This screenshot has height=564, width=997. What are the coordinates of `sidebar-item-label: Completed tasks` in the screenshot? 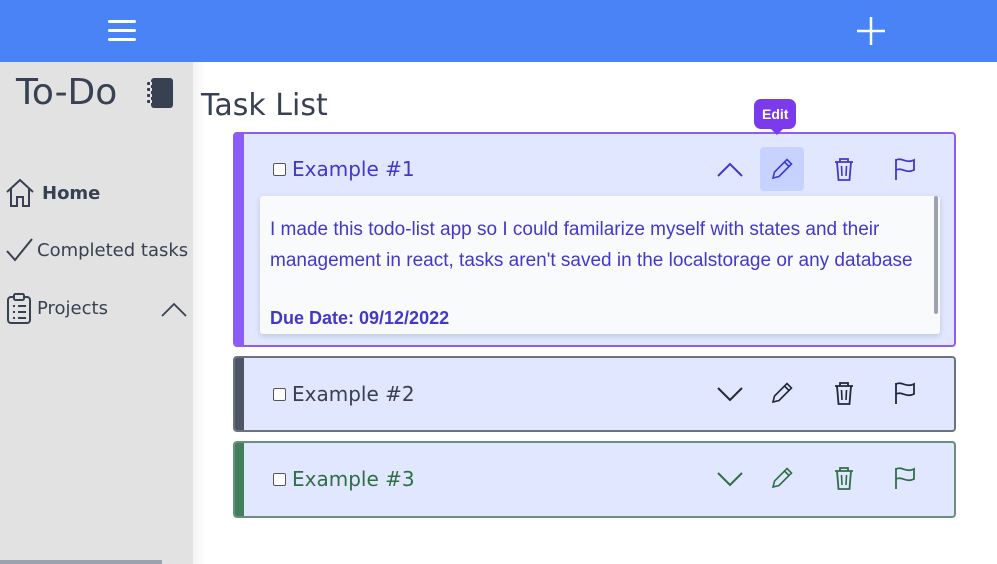 It's located at (113, 250).